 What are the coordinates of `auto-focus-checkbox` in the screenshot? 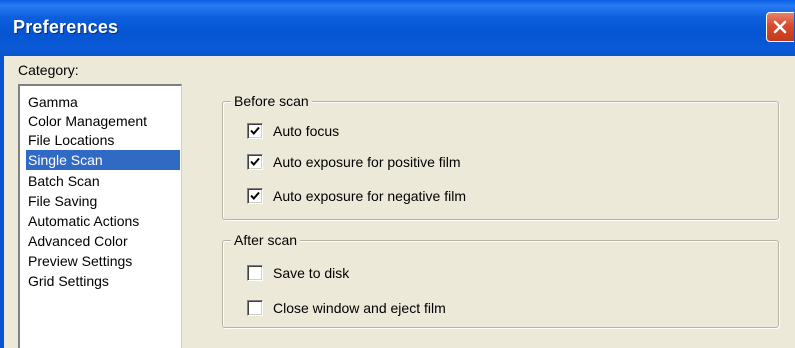 It's located at (255, 131).